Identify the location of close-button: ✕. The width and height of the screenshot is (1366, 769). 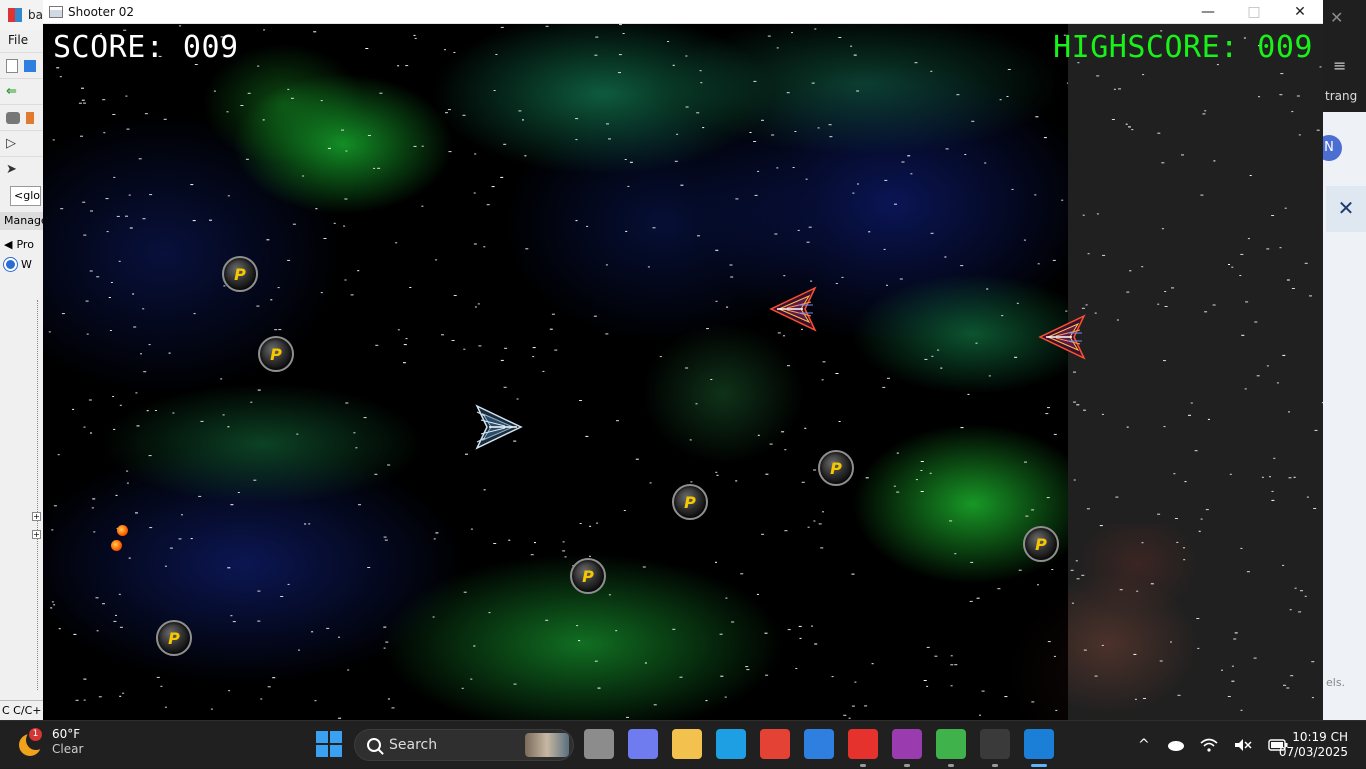
(1300, 12).